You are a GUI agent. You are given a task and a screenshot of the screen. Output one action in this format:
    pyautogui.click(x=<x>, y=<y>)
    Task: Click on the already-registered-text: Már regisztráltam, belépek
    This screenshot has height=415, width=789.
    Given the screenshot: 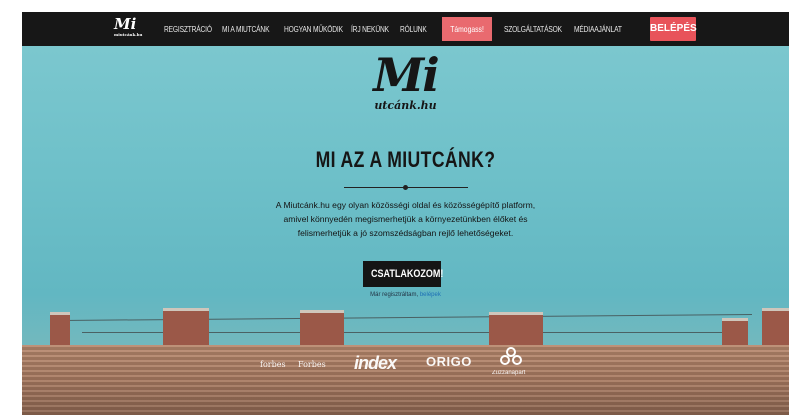 What is the action you would take?
    pyautogui.click(x=405, y=295)
    